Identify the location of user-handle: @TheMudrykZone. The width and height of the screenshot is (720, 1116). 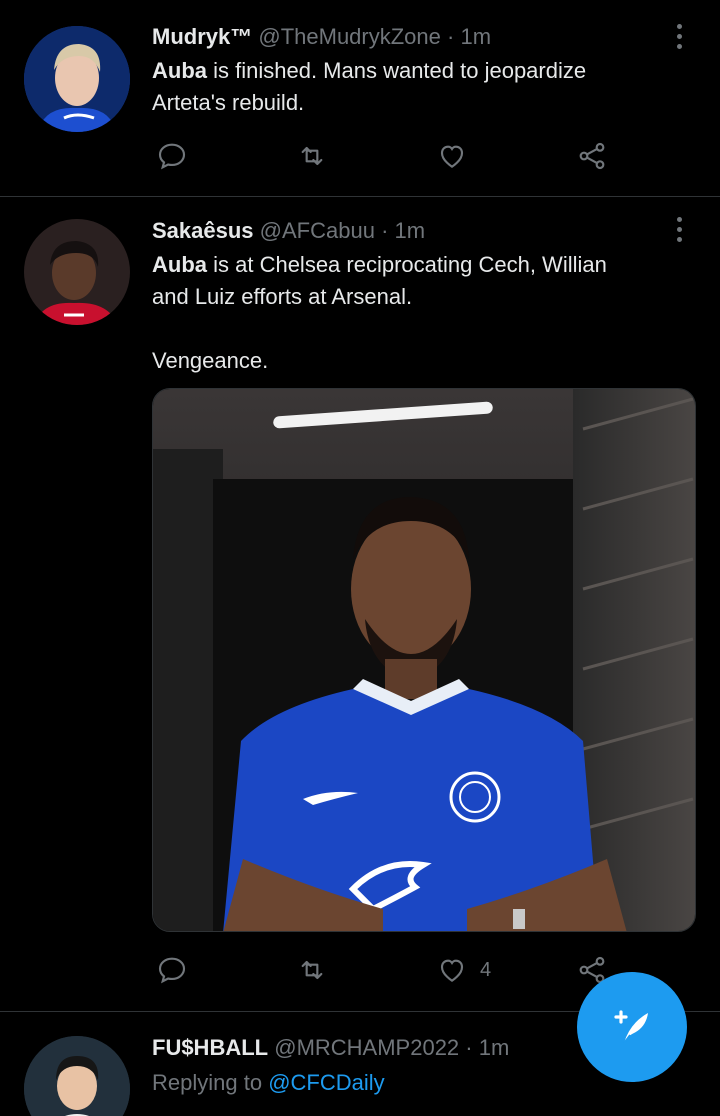
(349, 36).